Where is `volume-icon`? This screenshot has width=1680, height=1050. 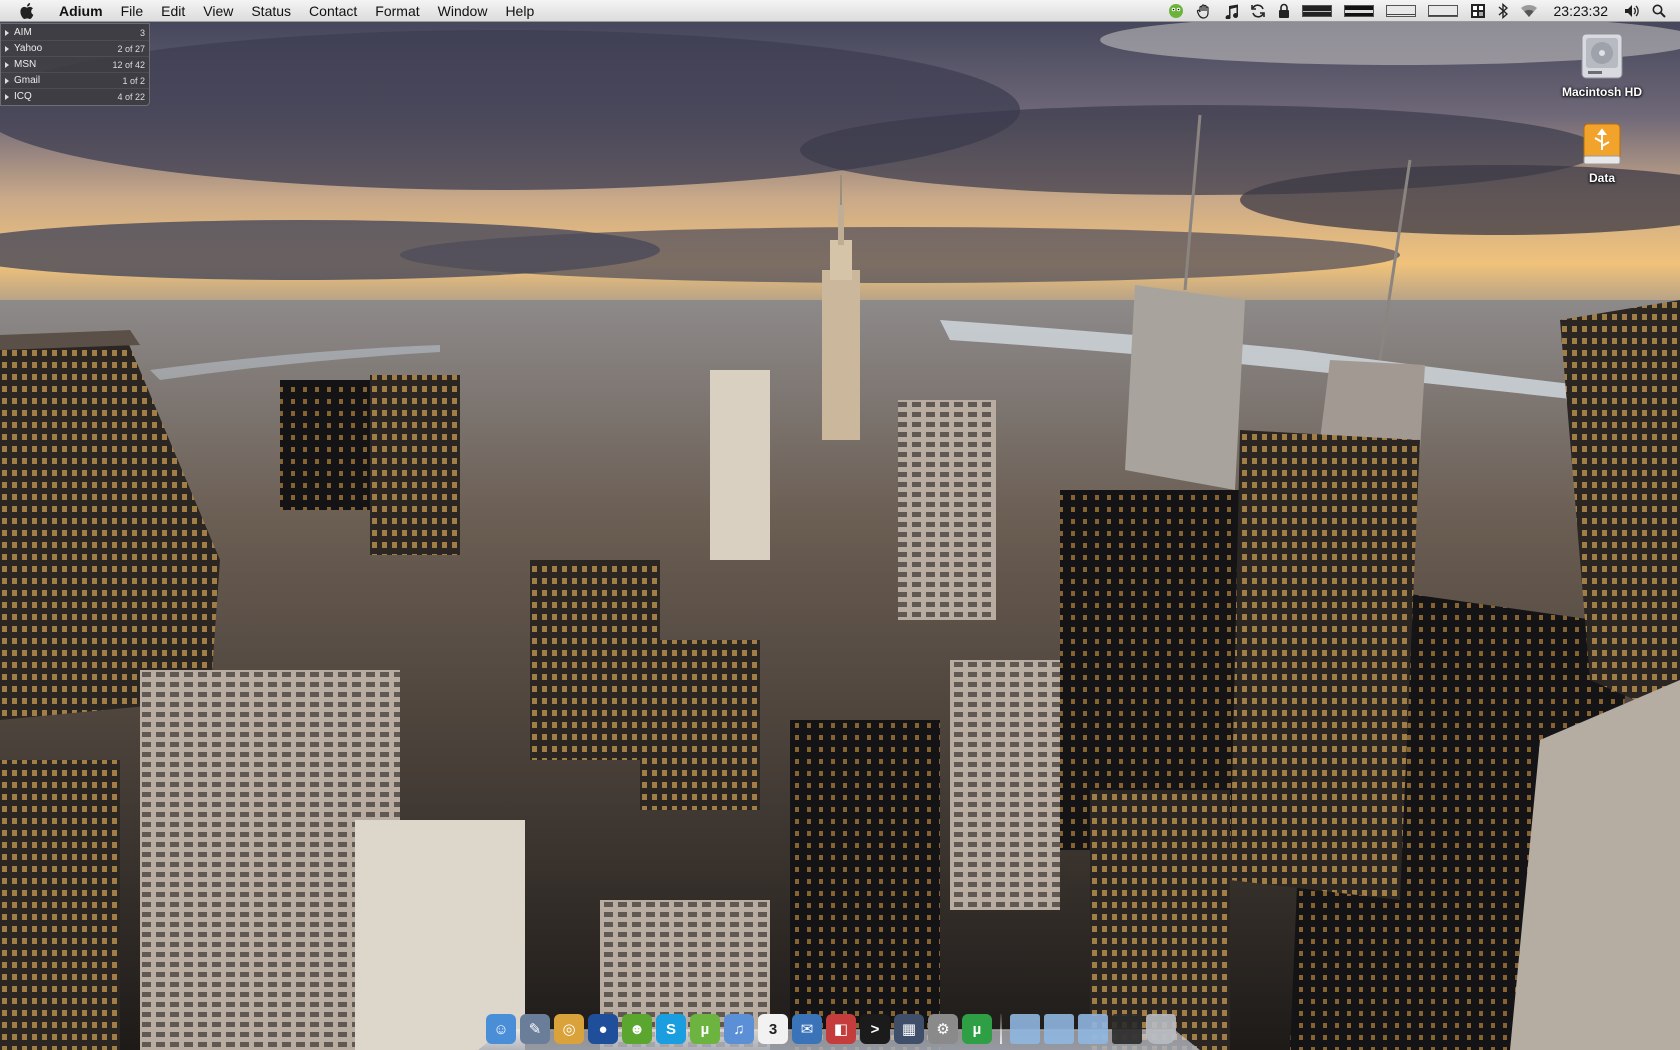 volume-icon is located at coordinates (1632, 11).